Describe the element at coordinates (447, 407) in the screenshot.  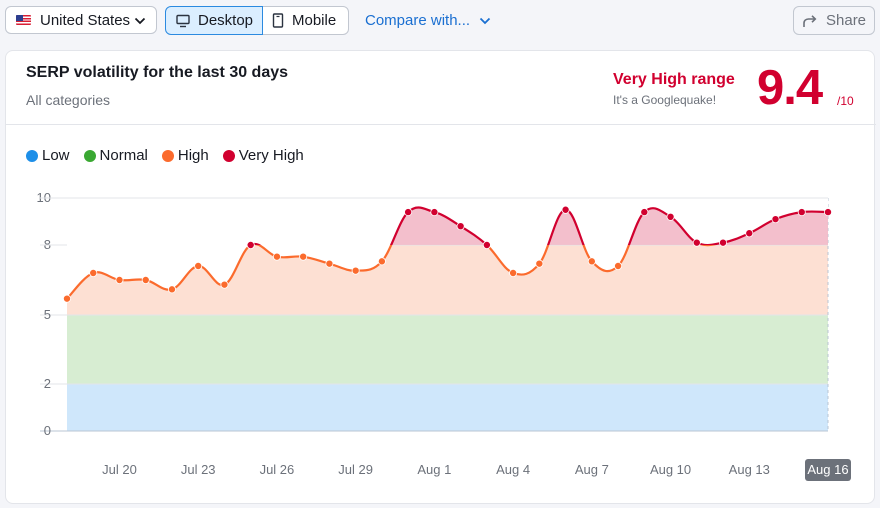
I see `range-band-low` at that location.